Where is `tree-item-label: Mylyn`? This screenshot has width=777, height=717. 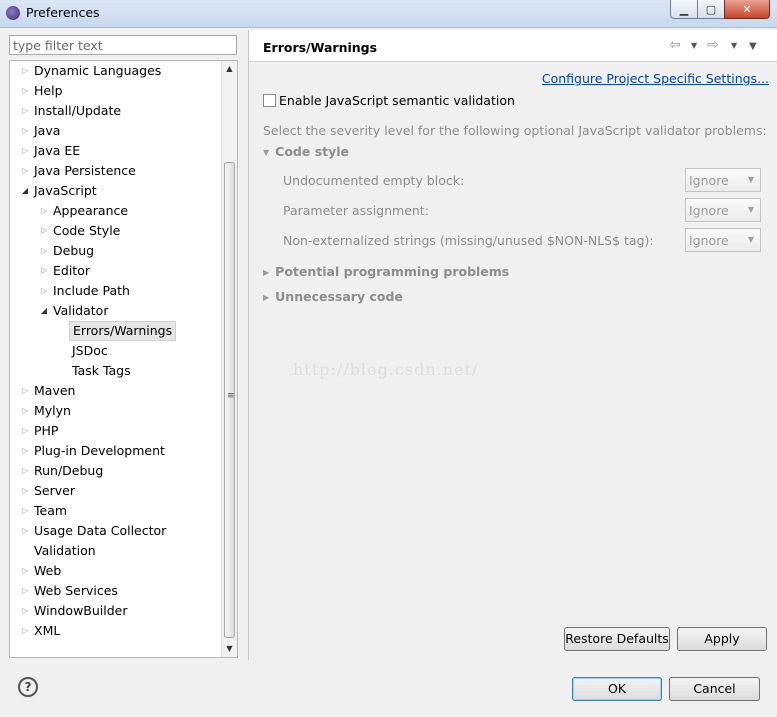 tree-item-label: Mylyn is located at coordinates (52, 410).